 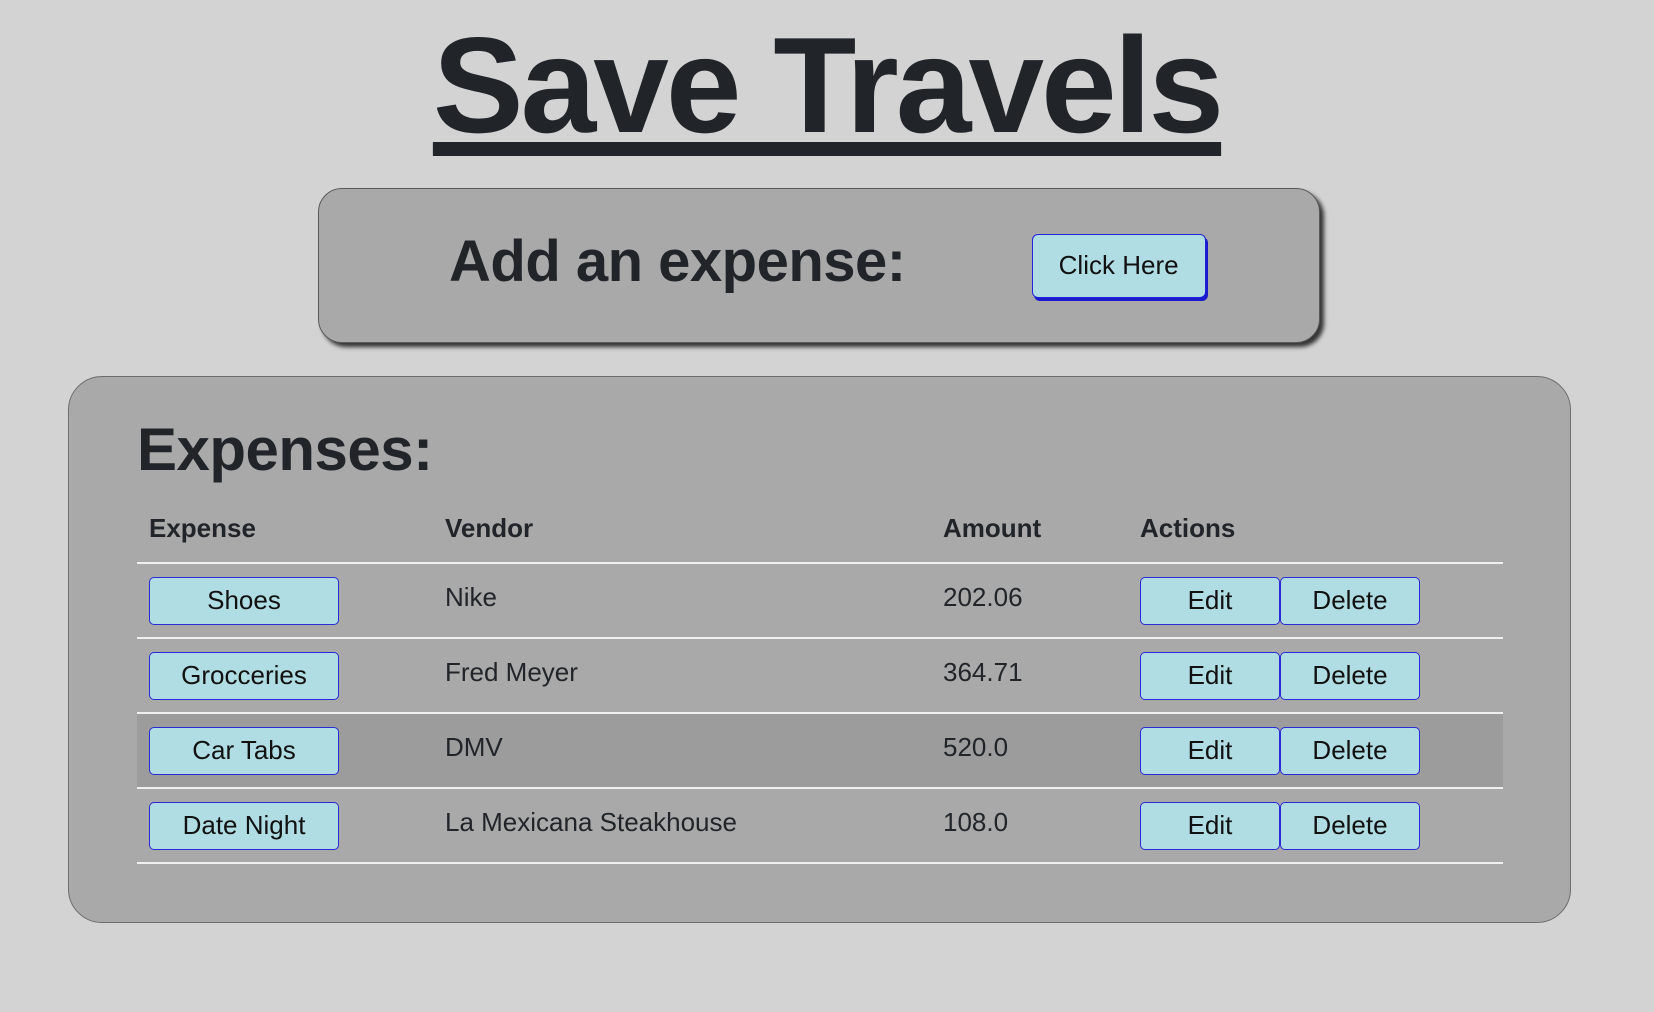 I want to click on expense-button: Grocceries, so click(x=244, y=675).